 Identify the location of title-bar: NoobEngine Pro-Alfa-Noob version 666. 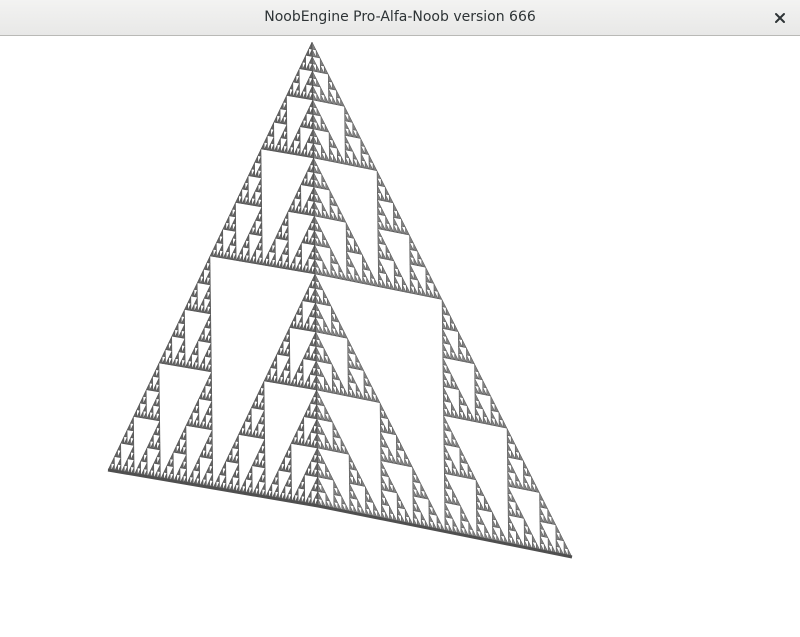
(400, 18).